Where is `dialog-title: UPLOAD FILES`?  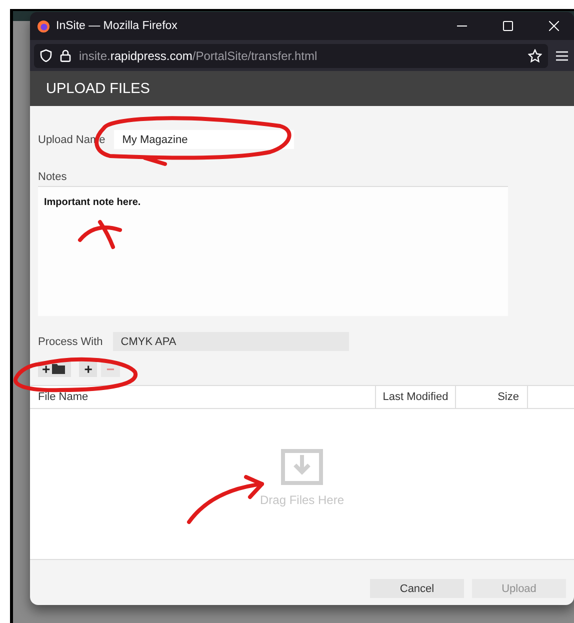
dialog-title: UPLOAD FILES is located at coordinates (302, 88).